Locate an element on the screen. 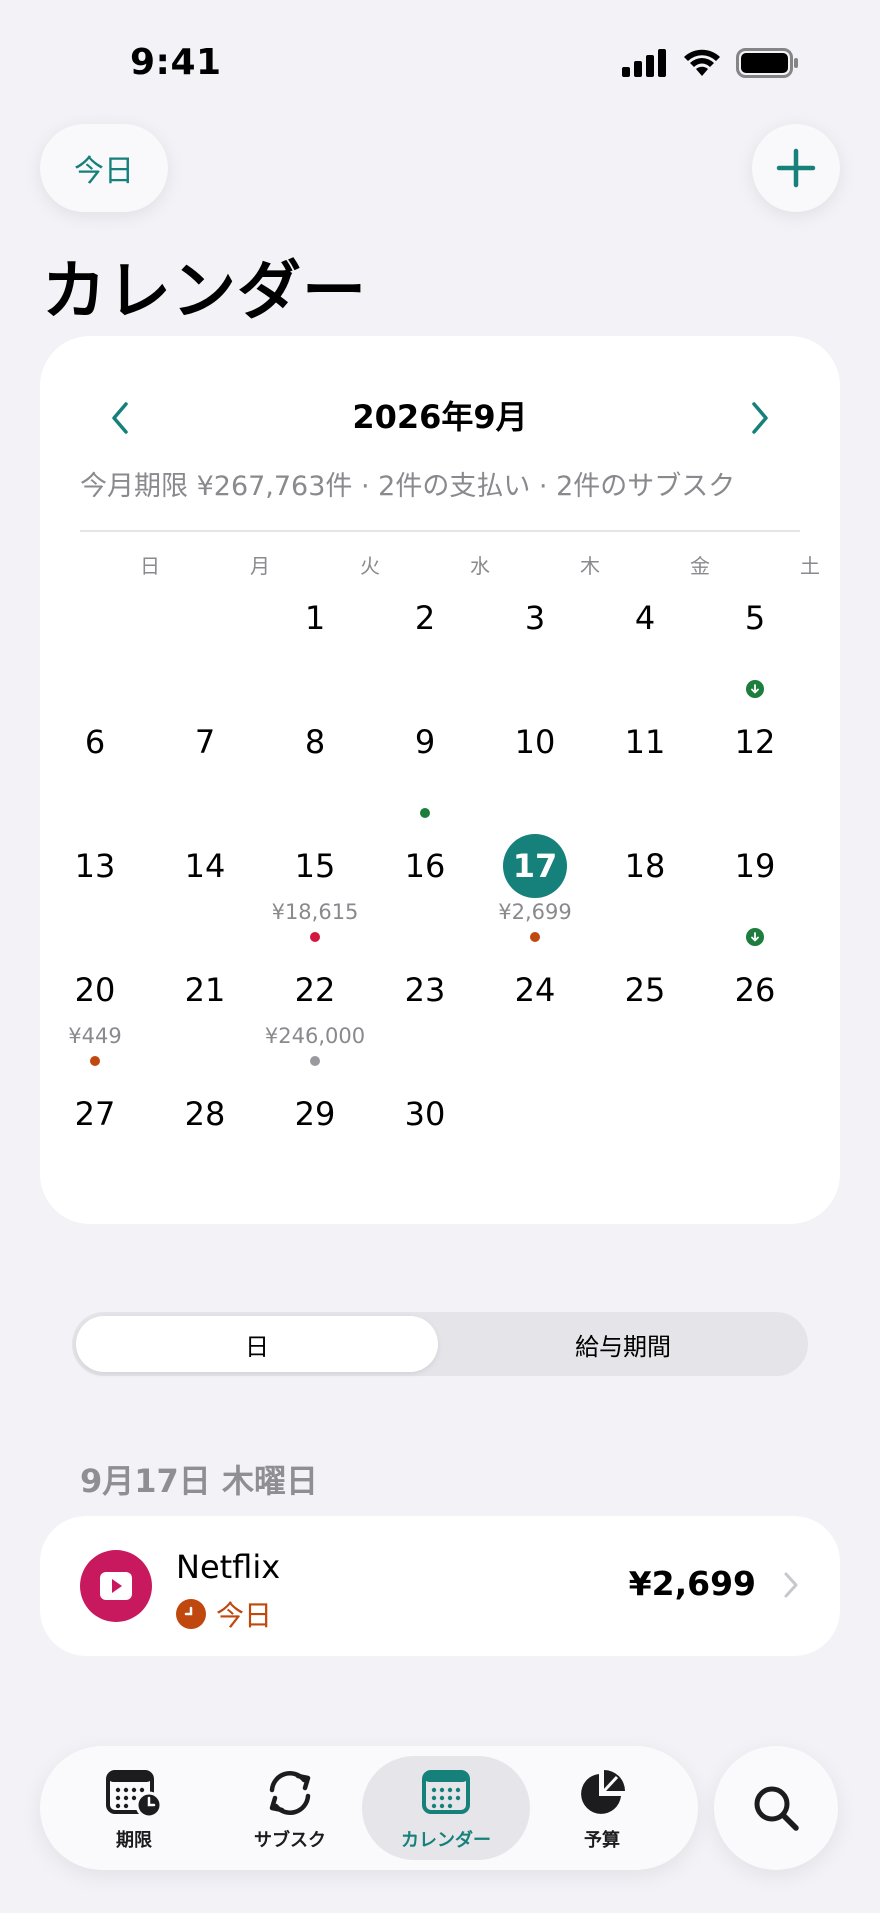 This screenshot has height=1913, width=880. cellular-signal-icon is located at coordinates (644, 63).